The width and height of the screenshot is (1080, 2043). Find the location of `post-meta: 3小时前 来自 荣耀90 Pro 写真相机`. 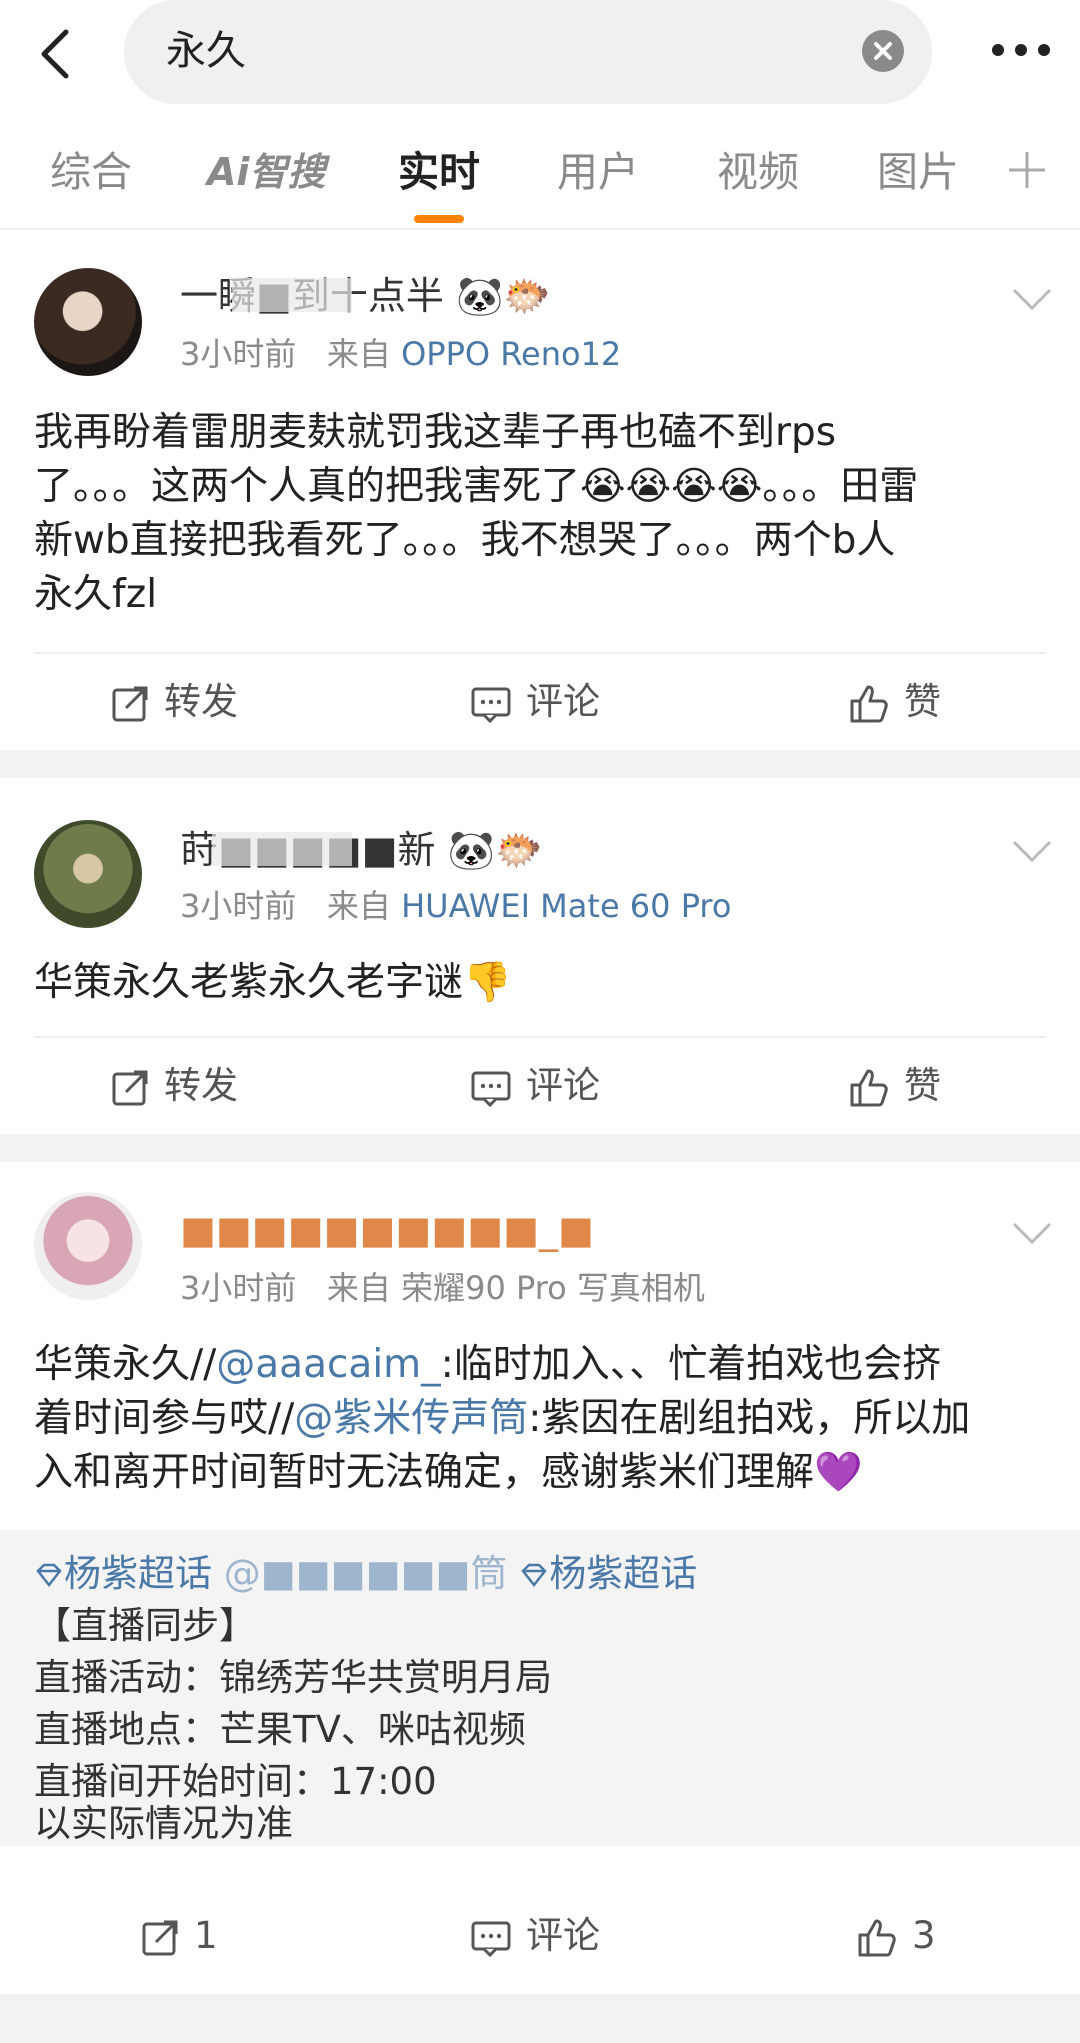

post-meta: 3小时前 来自 荣耀90 Pro 写真相机 is located at coordinates (442, 1288).